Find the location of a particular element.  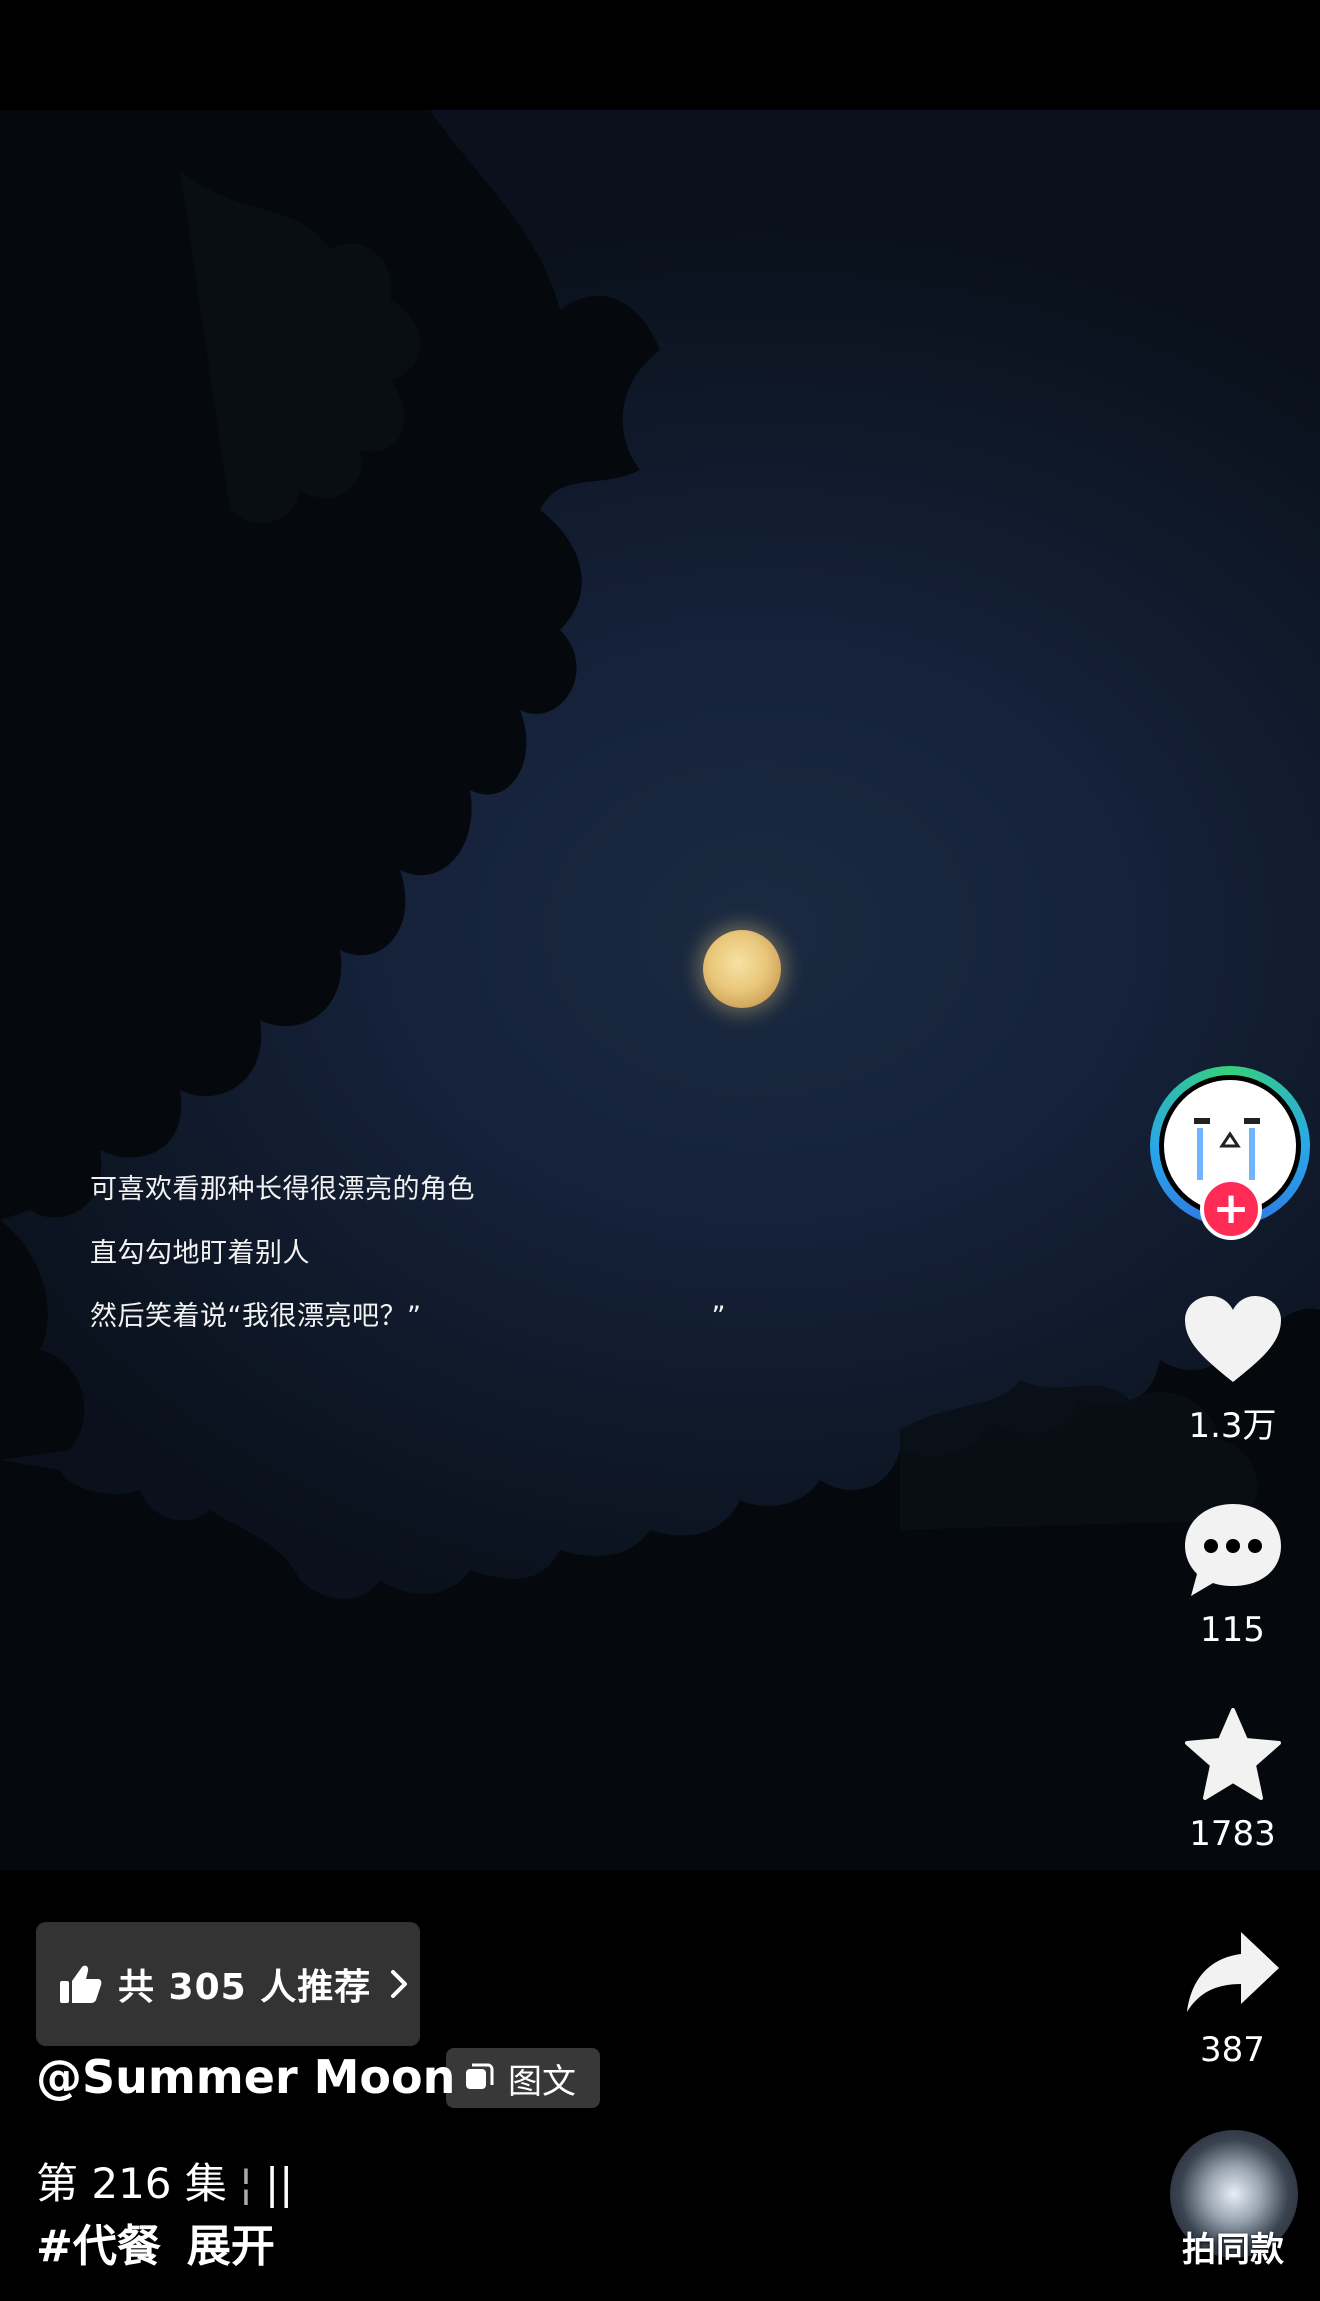

same-style-label: 拍同款 is located at coordinates (1233, 2250).